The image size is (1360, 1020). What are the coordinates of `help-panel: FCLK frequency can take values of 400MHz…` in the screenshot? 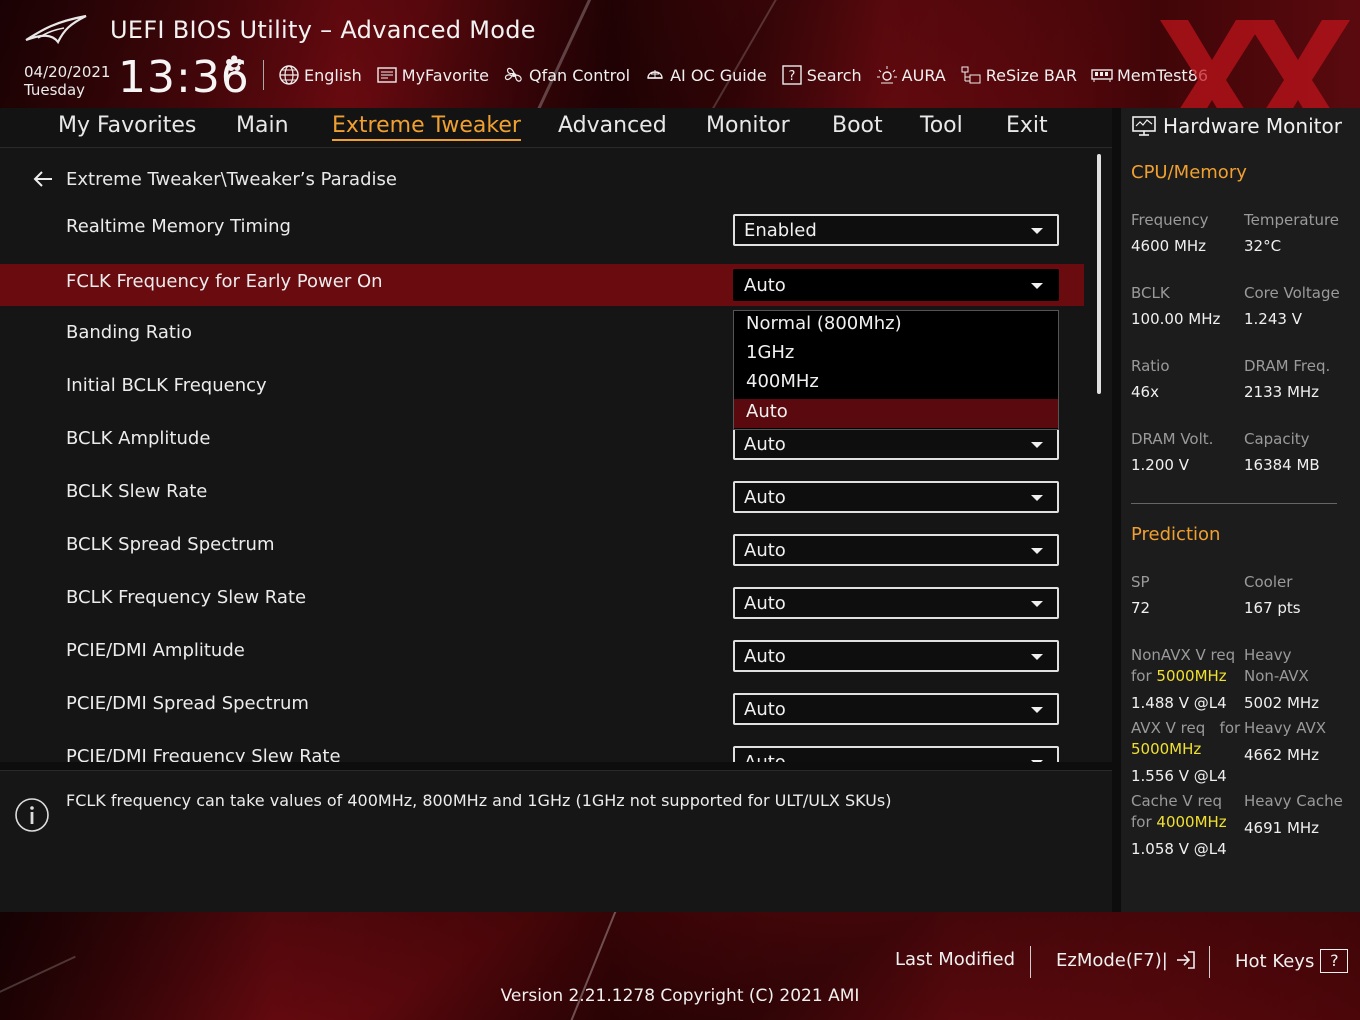 It's located at (556, 841).